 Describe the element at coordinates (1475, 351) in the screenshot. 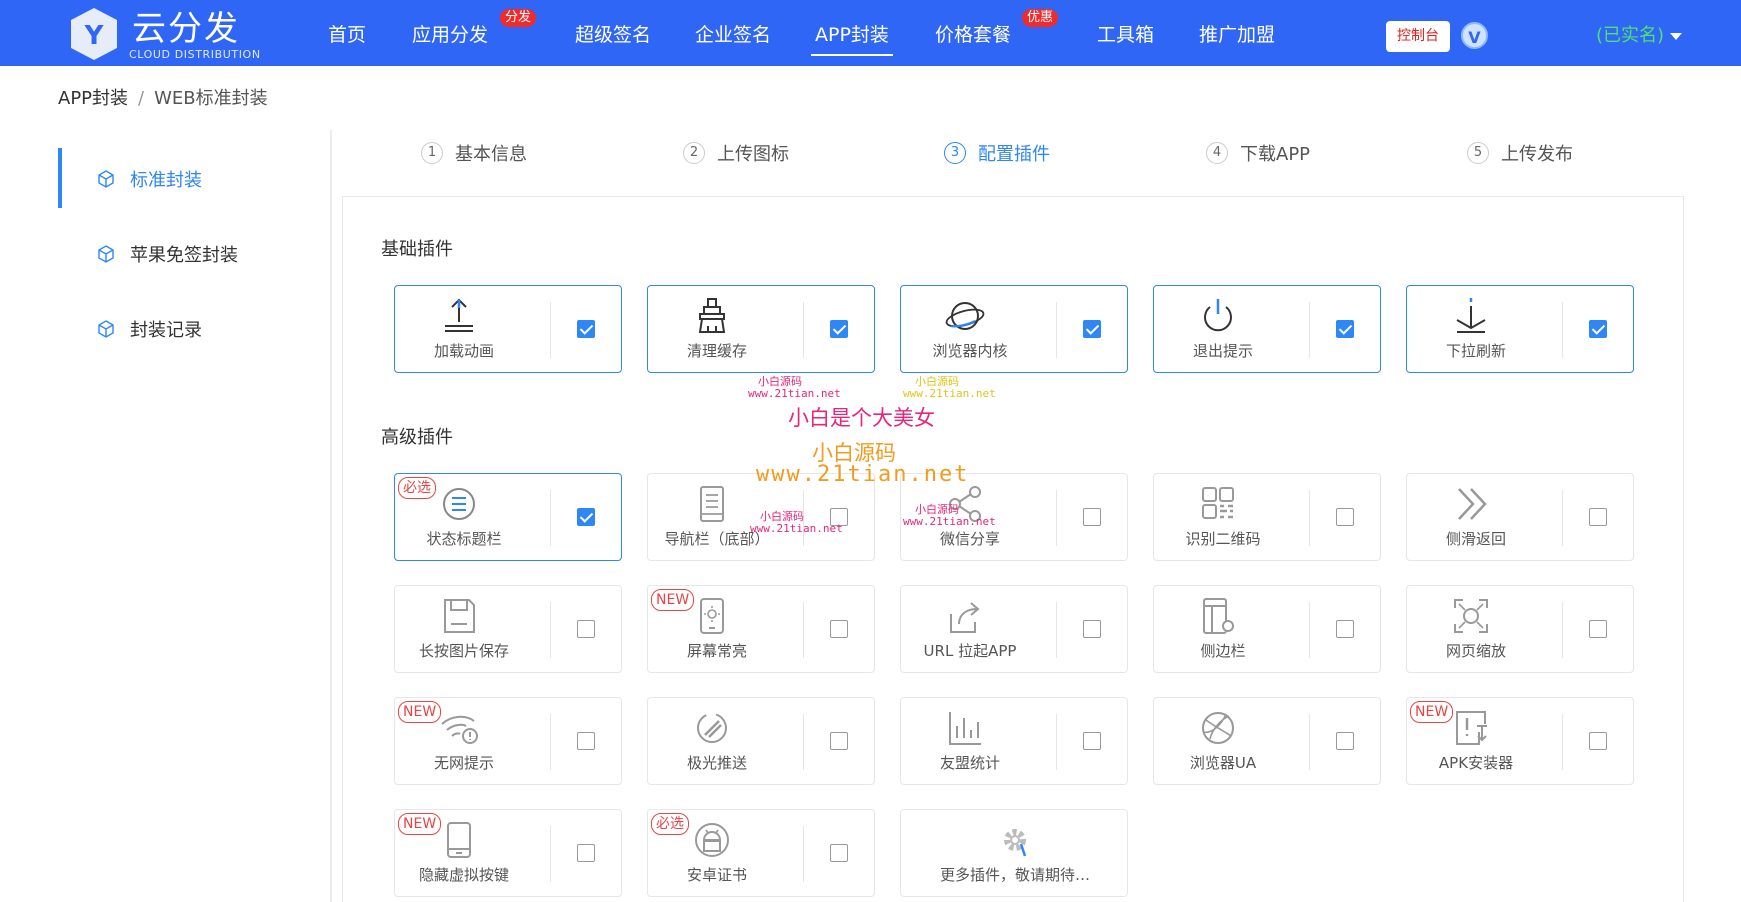

I see `plugin-label: 下拉刷新` at that location.